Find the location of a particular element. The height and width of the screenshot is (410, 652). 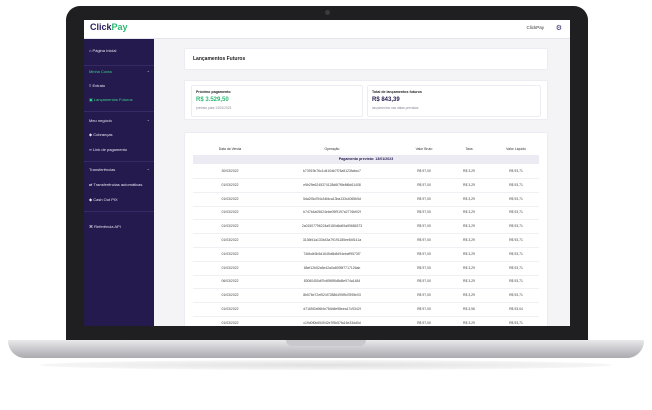

col-header-date: Data da Venda is located at coordinates (230, 149).